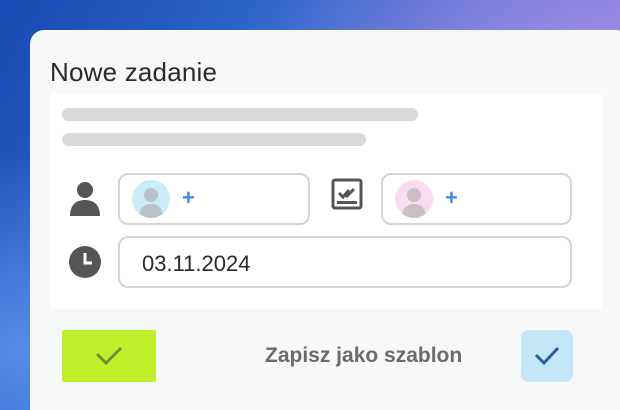  Describe the element at coordinates (345, 262) in the screenshot. I see `due-date-field: 03.11.2024` at that location.